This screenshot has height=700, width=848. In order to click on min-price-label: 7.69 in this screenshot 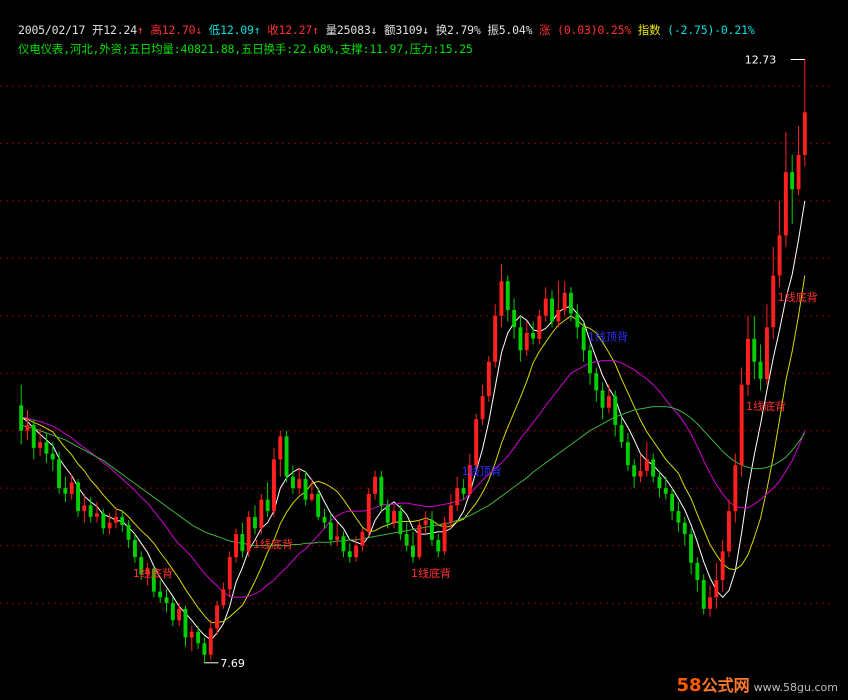, I will do `click(232, 663)`.